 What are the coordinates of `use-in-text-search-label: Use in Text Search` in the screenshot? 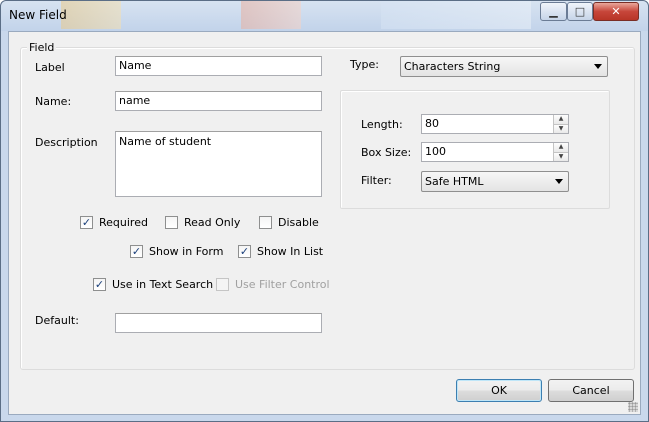 It's located at (163, 284).